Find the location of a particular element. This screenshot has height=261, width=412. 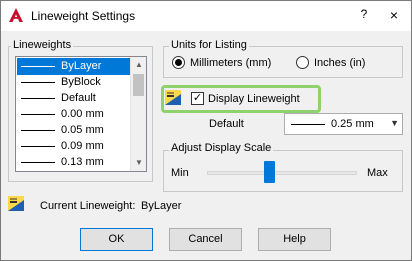

list-item-0-09mm: 0.09 mm is located at coordinates (74, 146).